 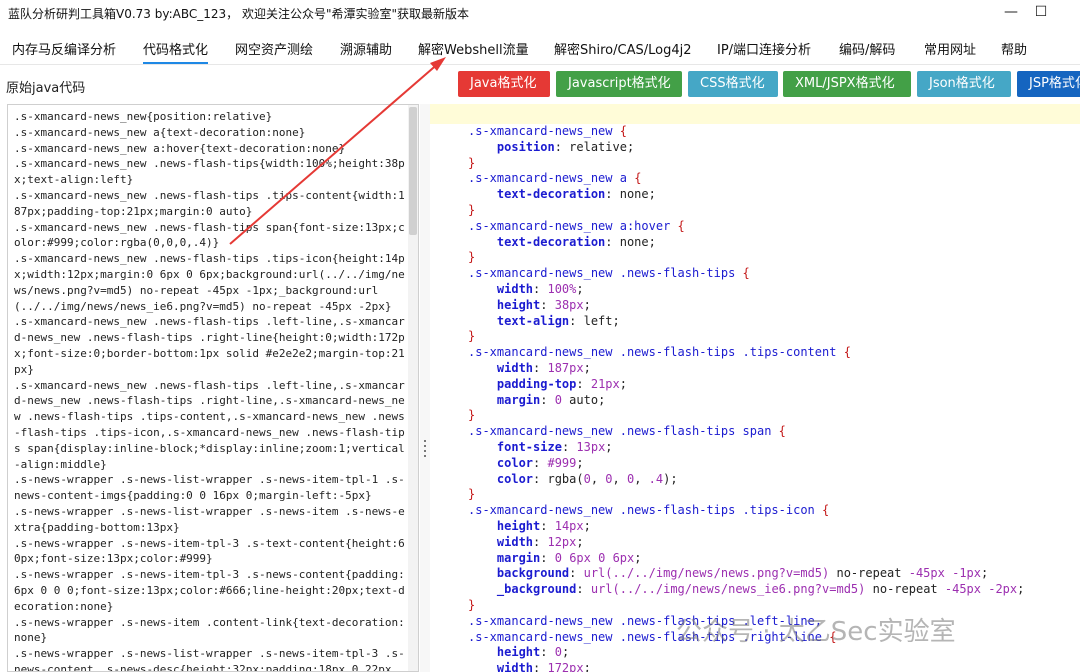 I want to click on menu-common-urls: 常用网址, so click(x=950, y=48).